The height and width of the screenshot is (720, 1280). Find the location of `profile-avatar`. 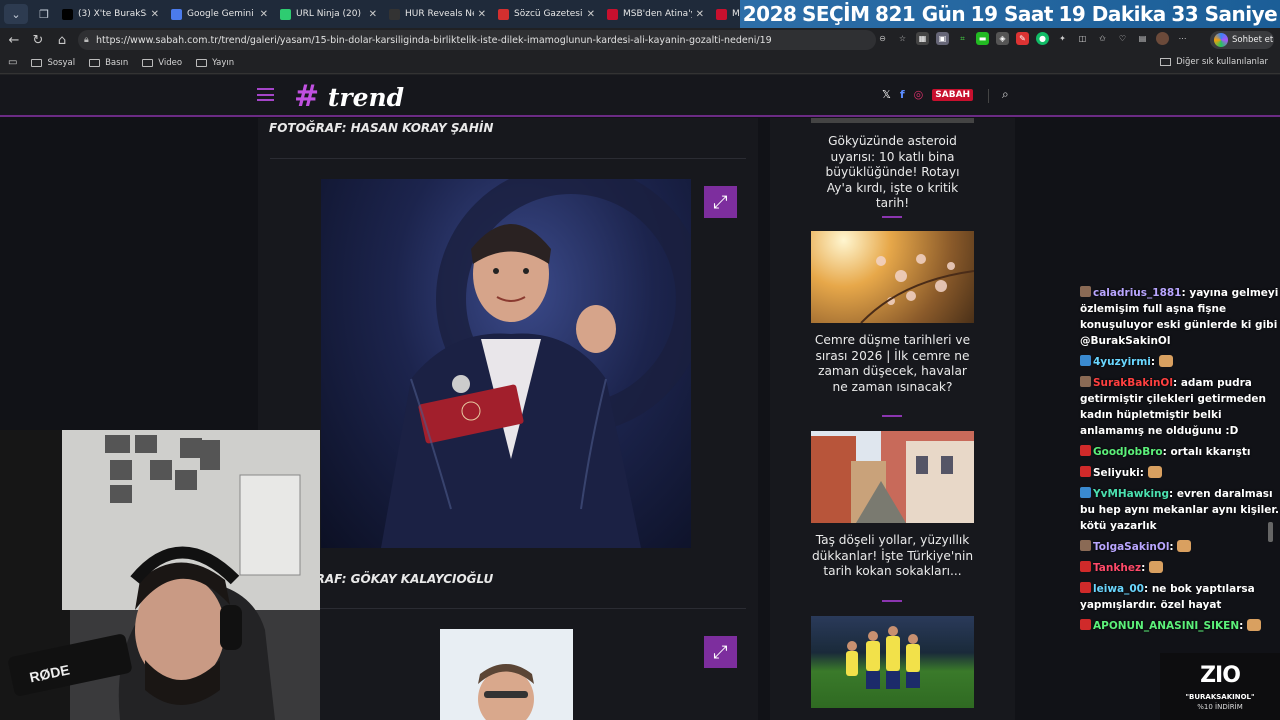

profile-avatar is located at coordinates (1162, 38).